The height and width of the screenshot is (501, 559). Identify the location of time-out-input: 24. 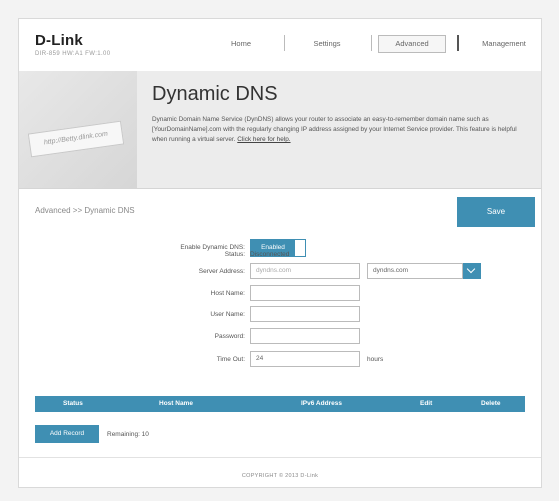
(305, 359).